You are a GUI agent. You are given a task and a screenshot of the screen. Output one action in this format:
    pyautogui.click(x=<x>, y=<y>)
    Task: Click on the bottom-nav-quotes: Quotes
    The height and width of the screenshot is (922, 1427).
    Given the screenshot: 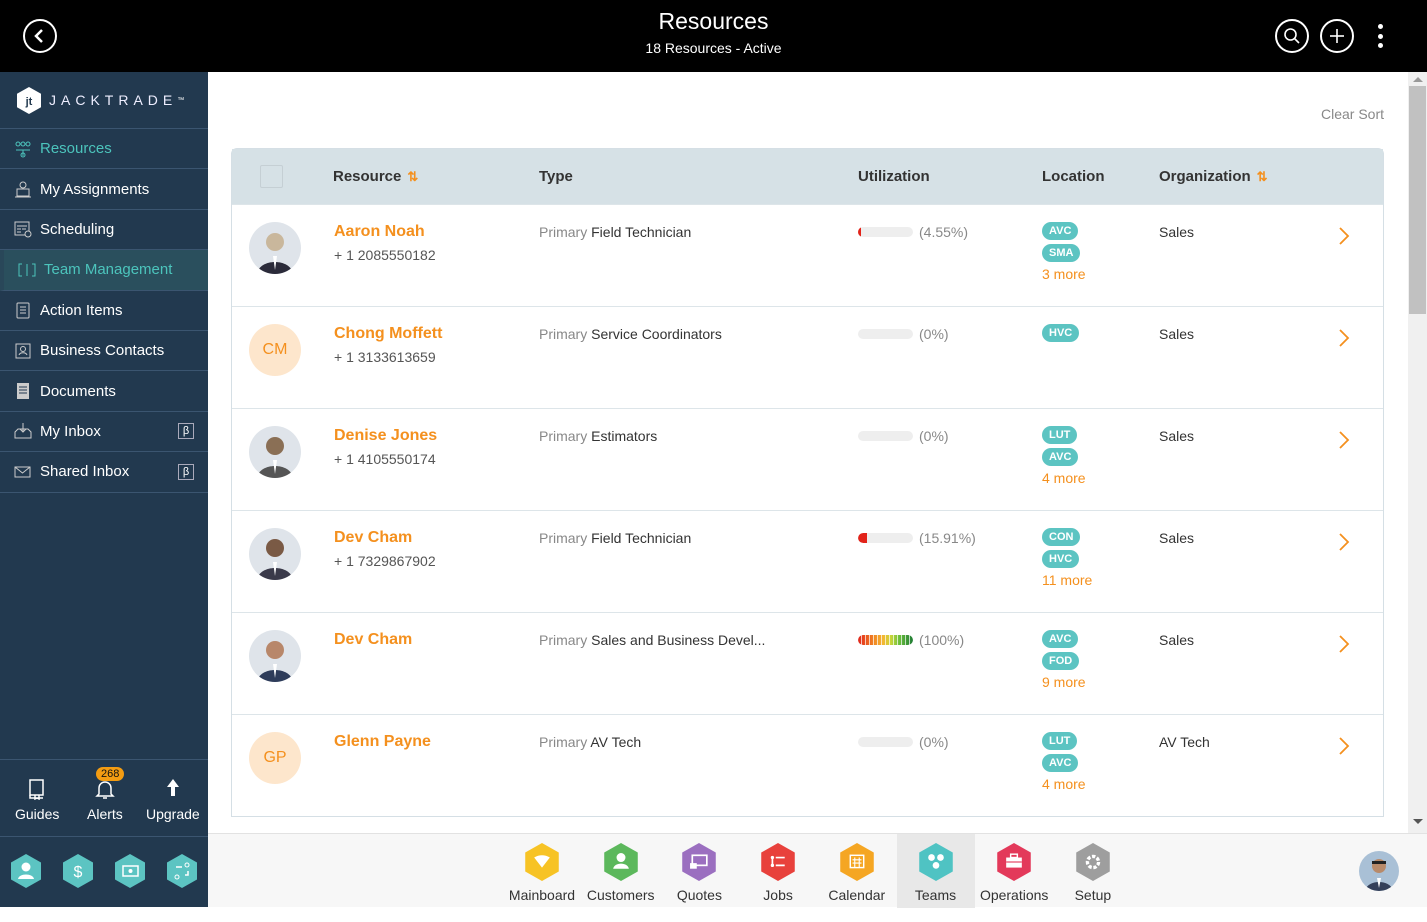 What is the action you would take?
    pyautogui.click(x=699, y=871)
    